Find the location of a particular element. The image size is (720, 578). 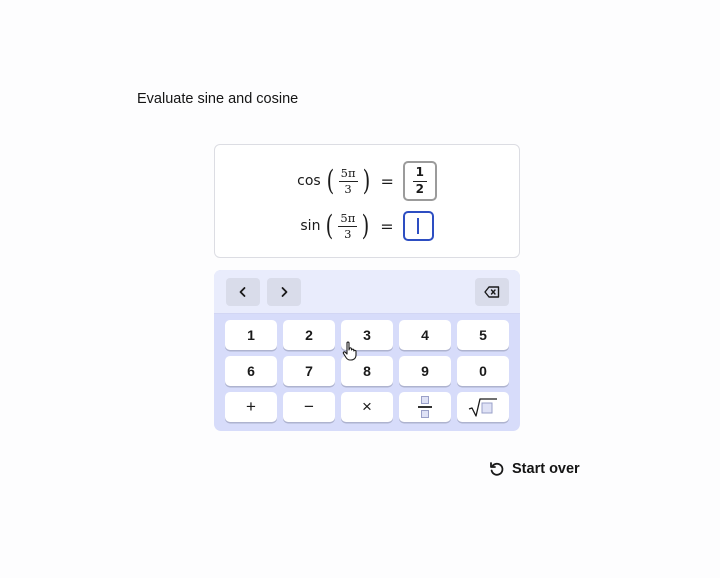

sin-equation: sin ( 5π 3 ) = is located at coordinates (367, 226).